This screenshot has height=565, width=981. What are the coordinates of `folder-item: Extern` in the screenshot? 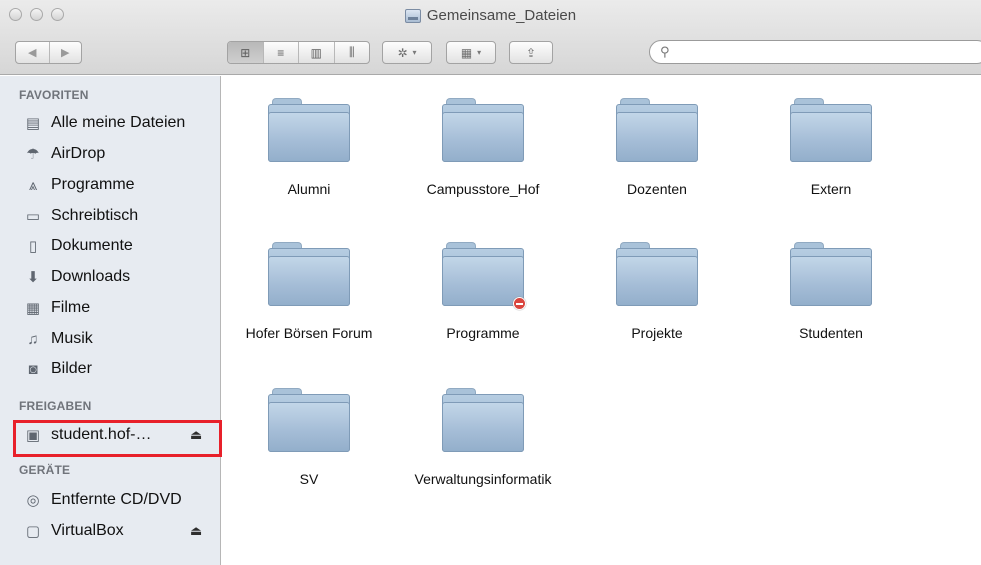 It's located at (831, 148).